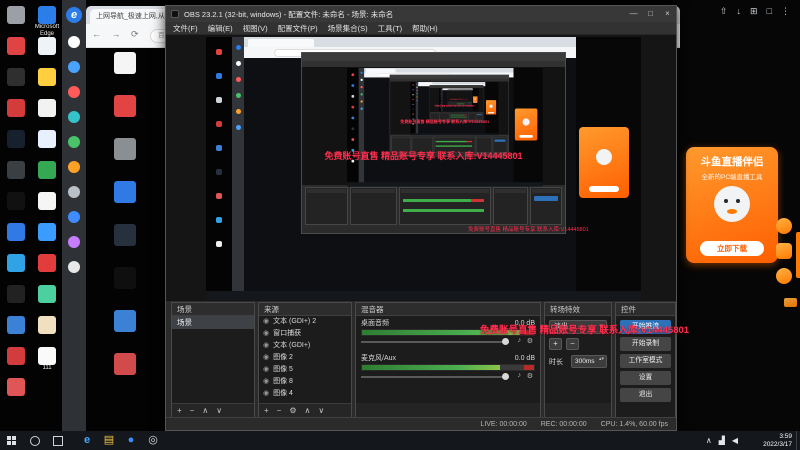  What do you see at coordinates (732, 248) in the screenshot?
I see `douyu-download-button: 立即下载` at bounding box center [732, 248].